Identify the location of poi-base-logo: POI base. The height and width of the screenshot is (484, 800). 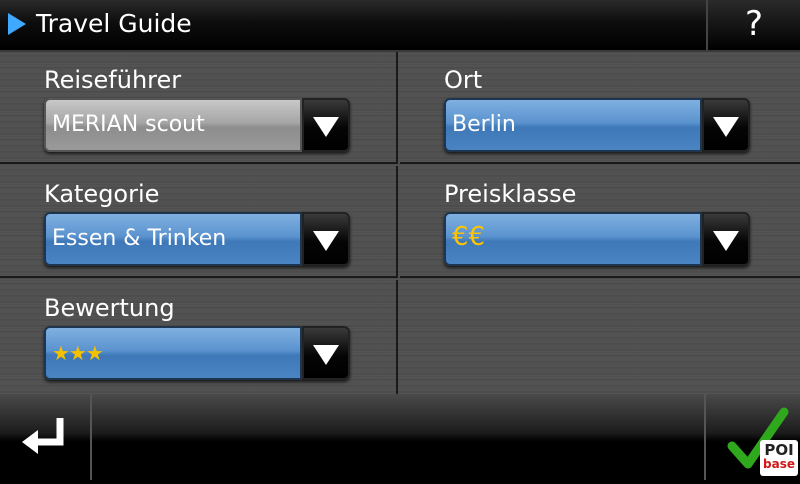
(779, 458).